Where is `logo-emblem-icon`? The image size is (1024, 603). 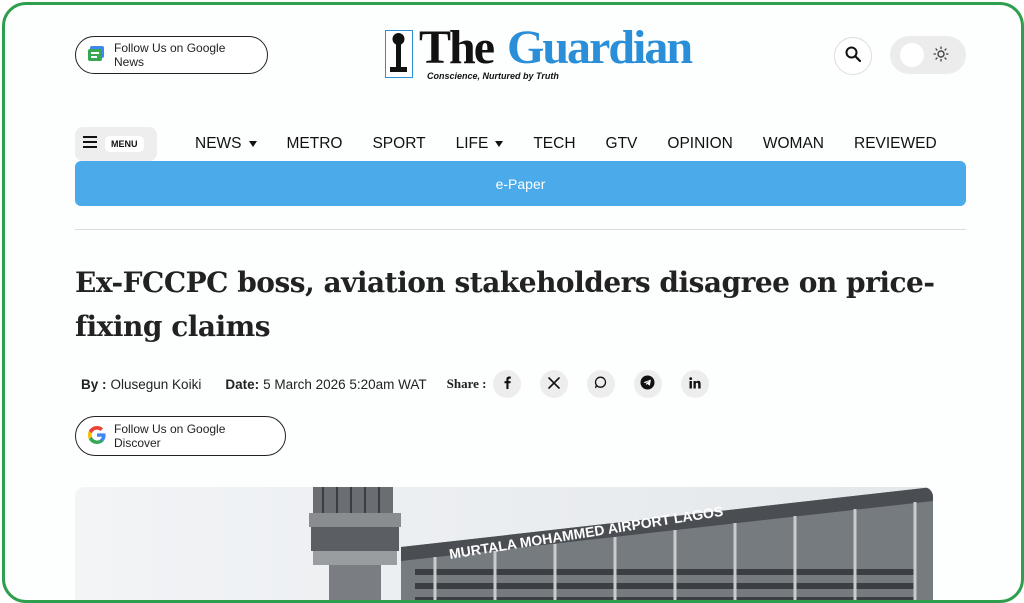
logo-emblem-icon is located at coordinates (399, 54).